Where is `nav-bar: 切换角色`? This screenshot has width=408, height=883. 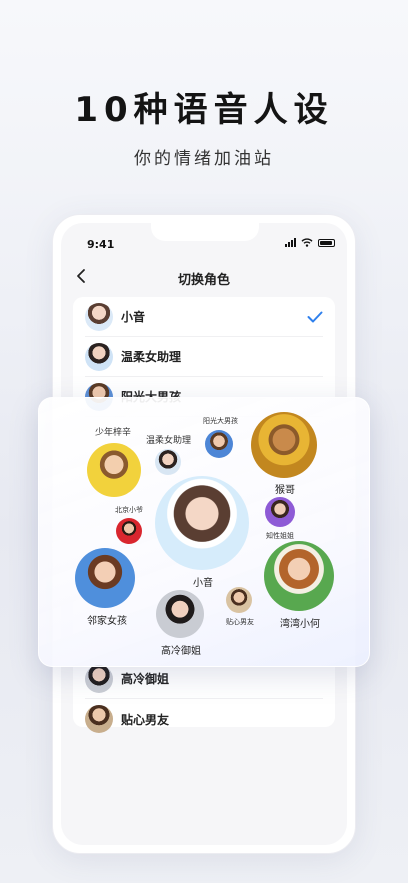
nav-bar: 切换角色 is located at coordinates (204, 277).